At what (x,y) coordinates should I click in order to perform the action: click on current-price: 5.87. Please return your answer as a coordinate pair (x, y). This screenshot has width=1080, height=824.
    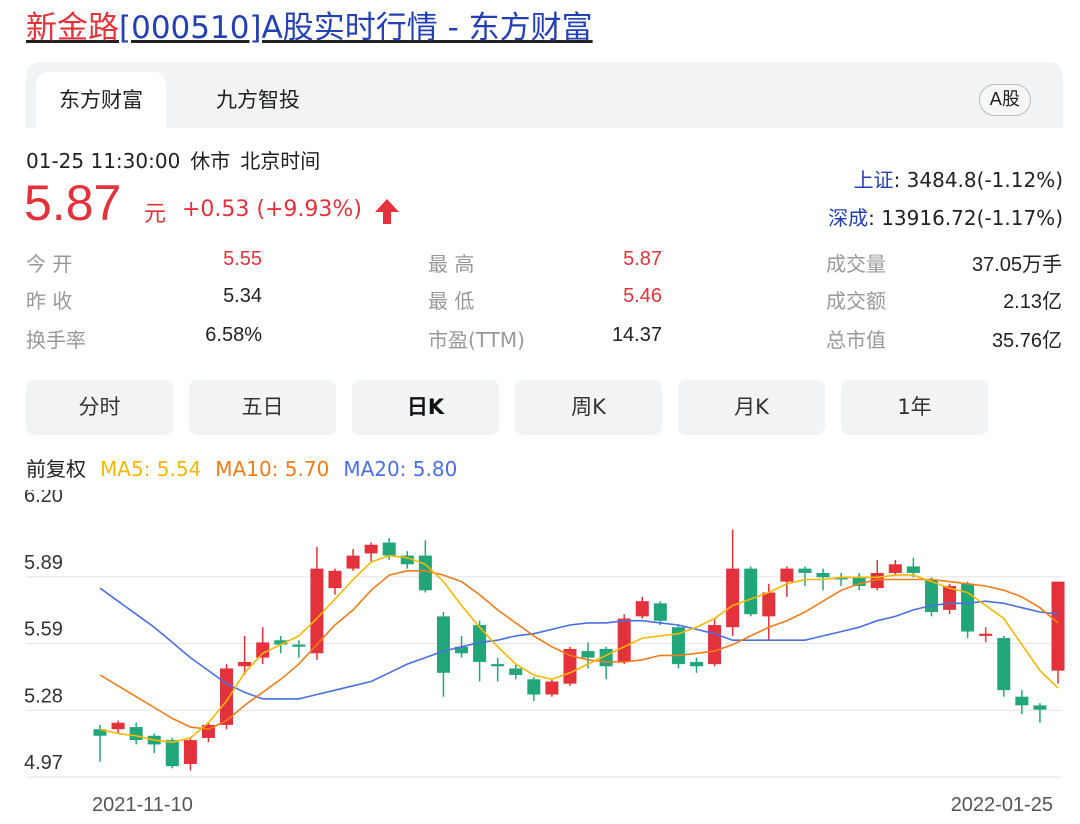
    Looking at the image, I should click on (73, 203).